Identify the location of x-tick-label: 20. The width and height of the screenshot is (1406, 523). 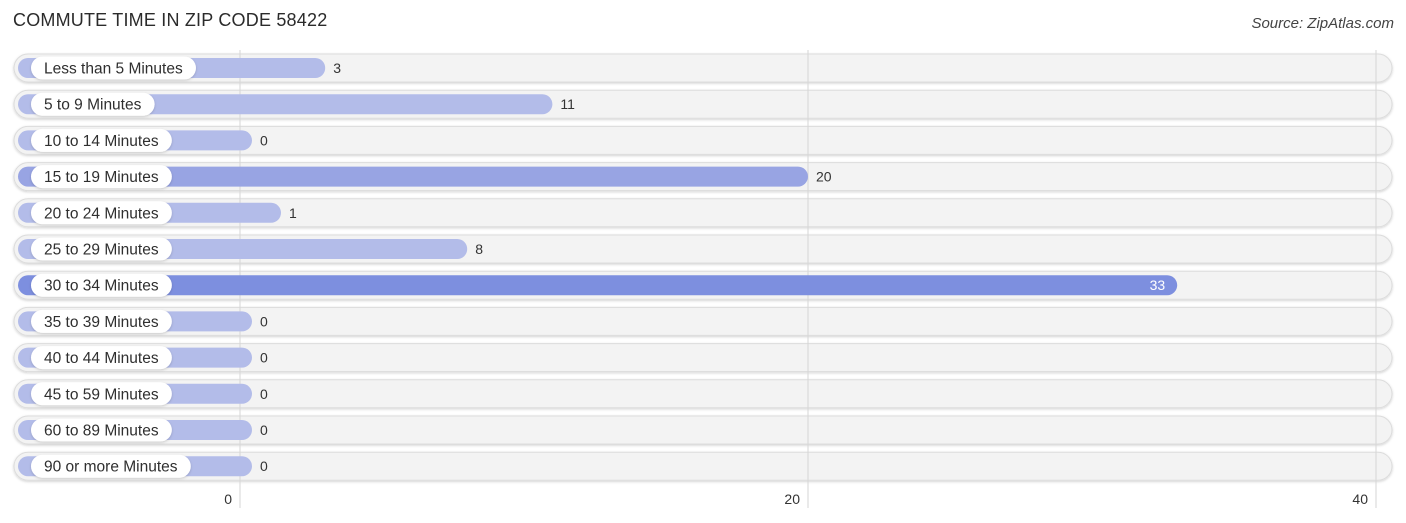
(792, 499).